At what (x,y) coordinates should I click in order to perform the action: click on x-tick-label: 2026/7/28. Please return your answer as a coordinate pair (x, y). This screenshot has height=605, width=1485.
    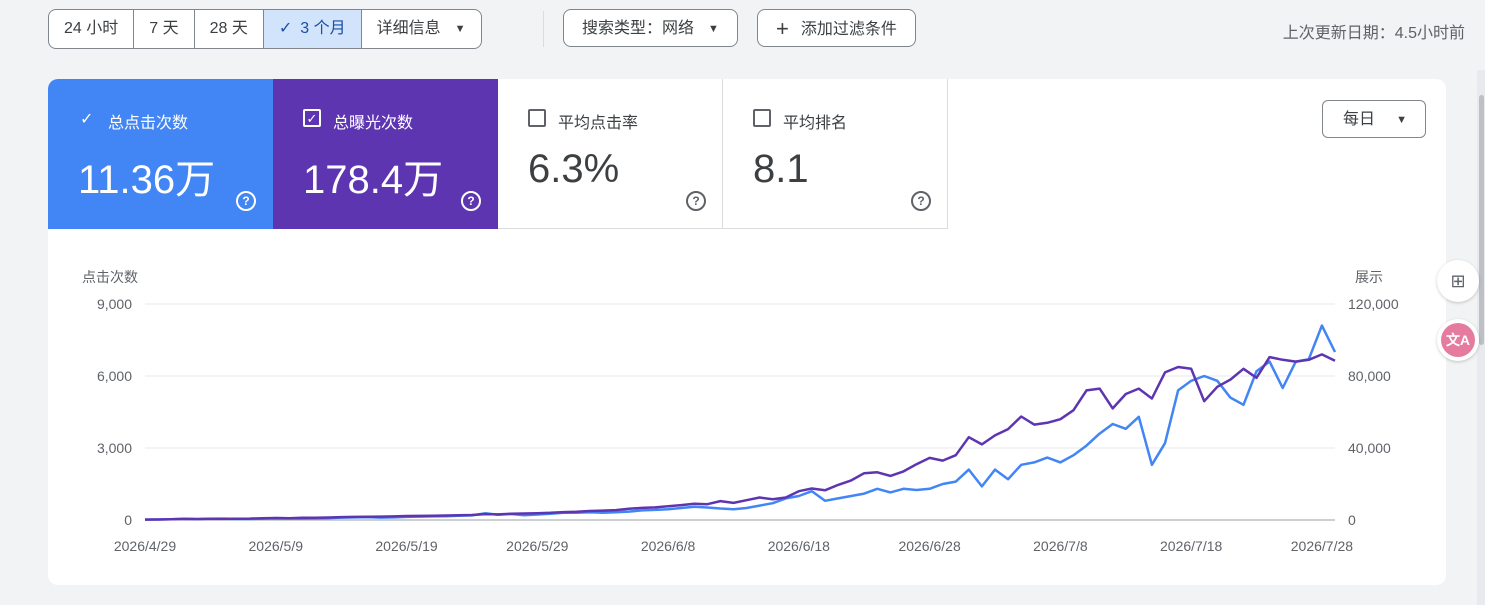
    Looking at the image, I should click on (1322, 546).